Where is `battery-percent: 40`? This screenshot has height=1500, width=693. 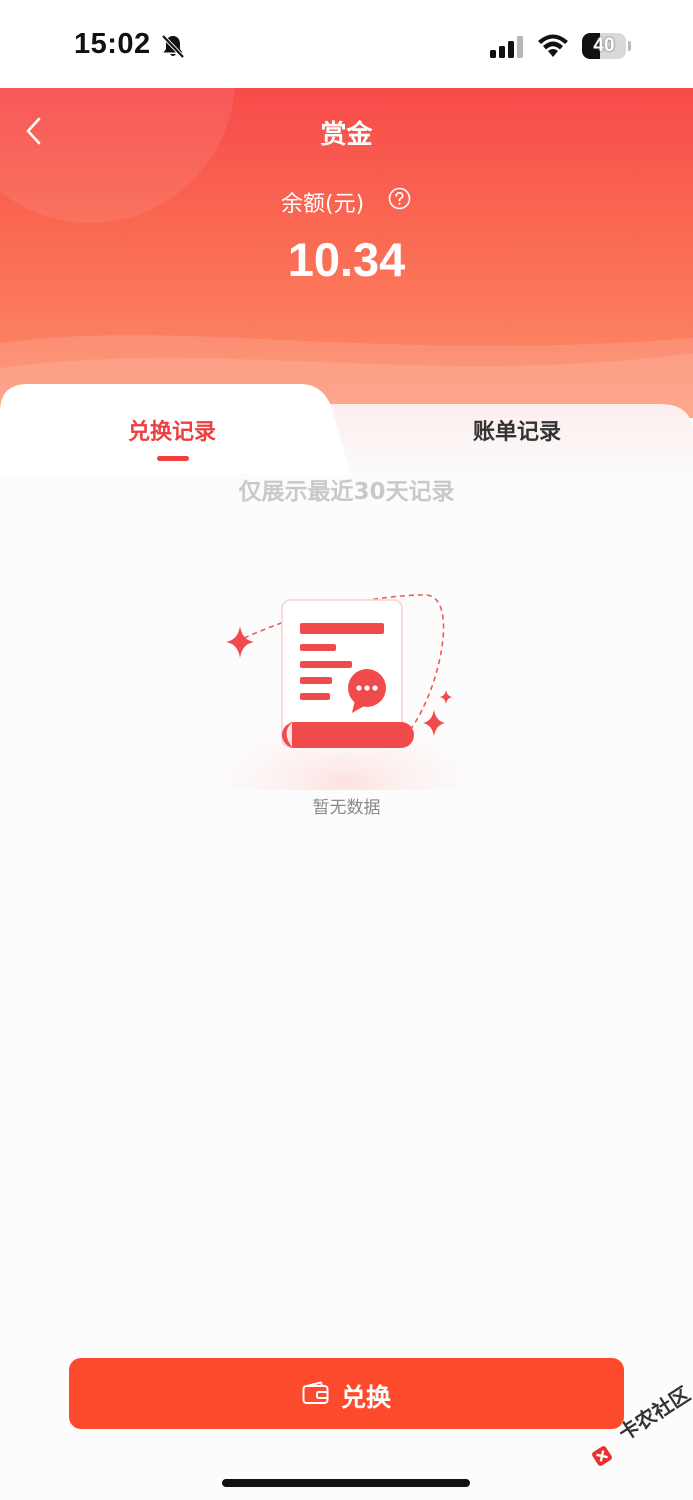 battery-percent: 40 is located at coordinates (604, 45).